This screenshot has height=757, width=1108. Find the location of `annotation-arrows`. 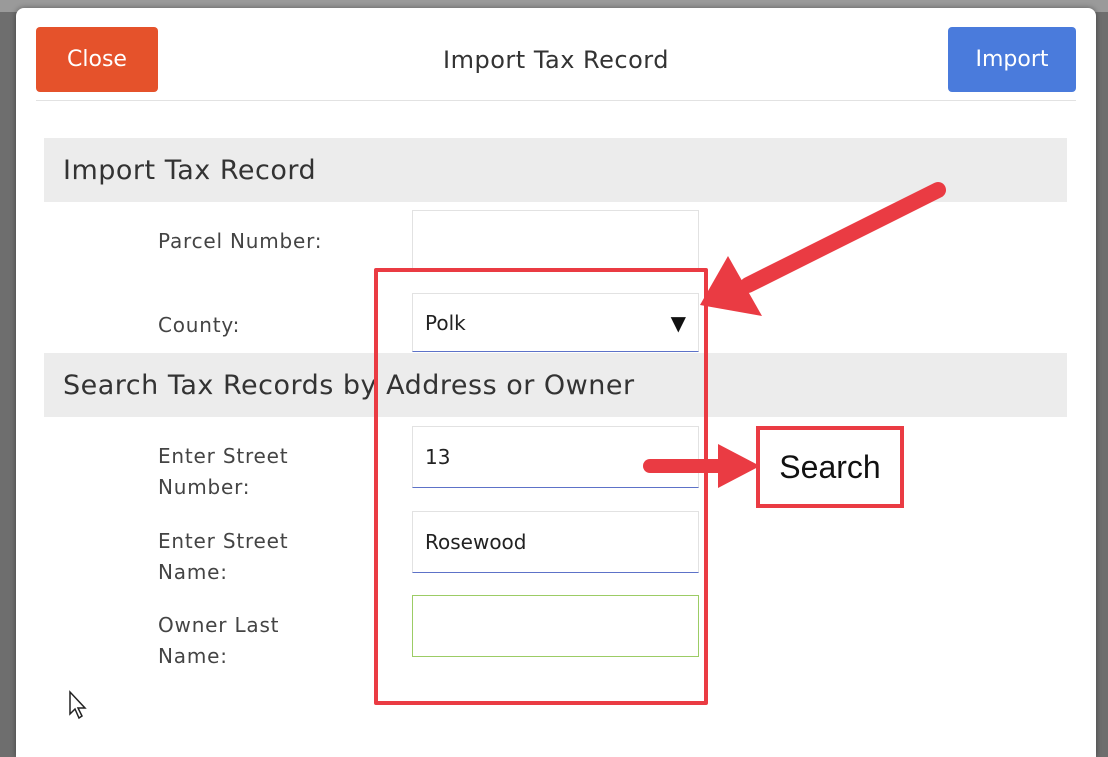

annotation-arrows is located at coordinates (794, 335).